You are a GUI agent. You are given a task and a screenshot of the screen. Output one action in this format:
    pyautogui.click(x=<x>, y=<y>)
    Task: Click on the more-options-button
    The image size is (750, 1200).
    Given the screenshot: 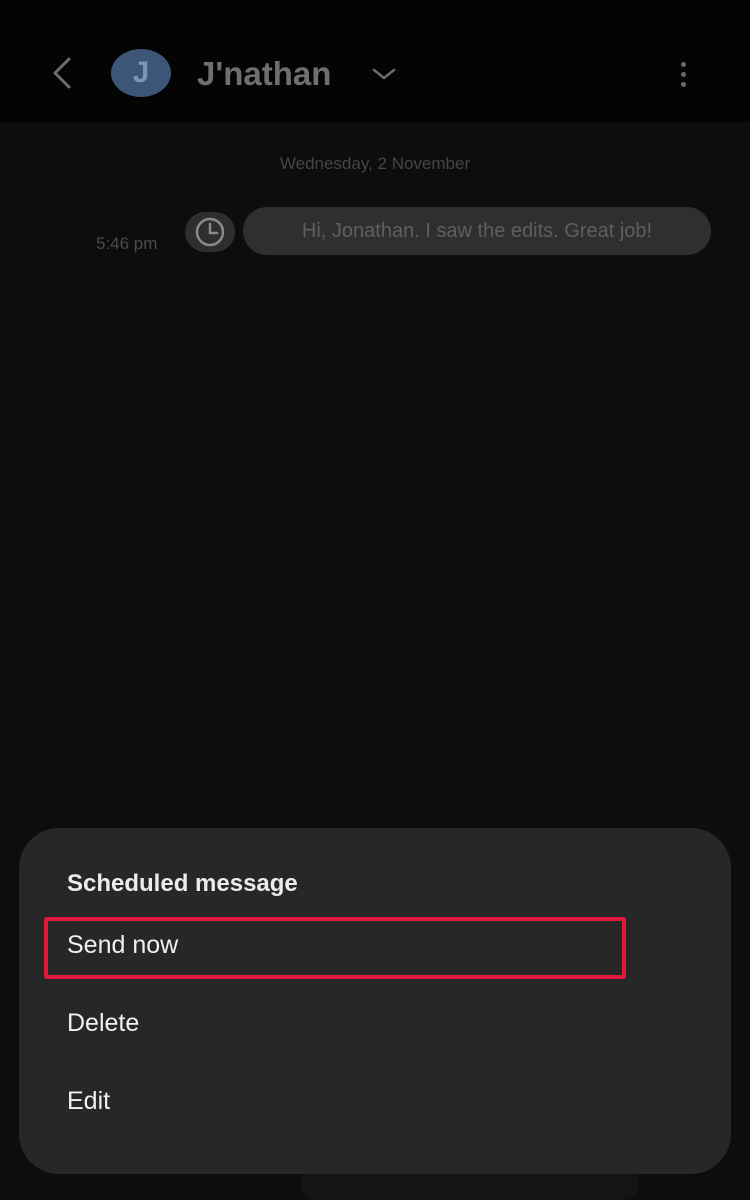 What is the action you would take?
    pyautogui.click(x=683, y=74)
    